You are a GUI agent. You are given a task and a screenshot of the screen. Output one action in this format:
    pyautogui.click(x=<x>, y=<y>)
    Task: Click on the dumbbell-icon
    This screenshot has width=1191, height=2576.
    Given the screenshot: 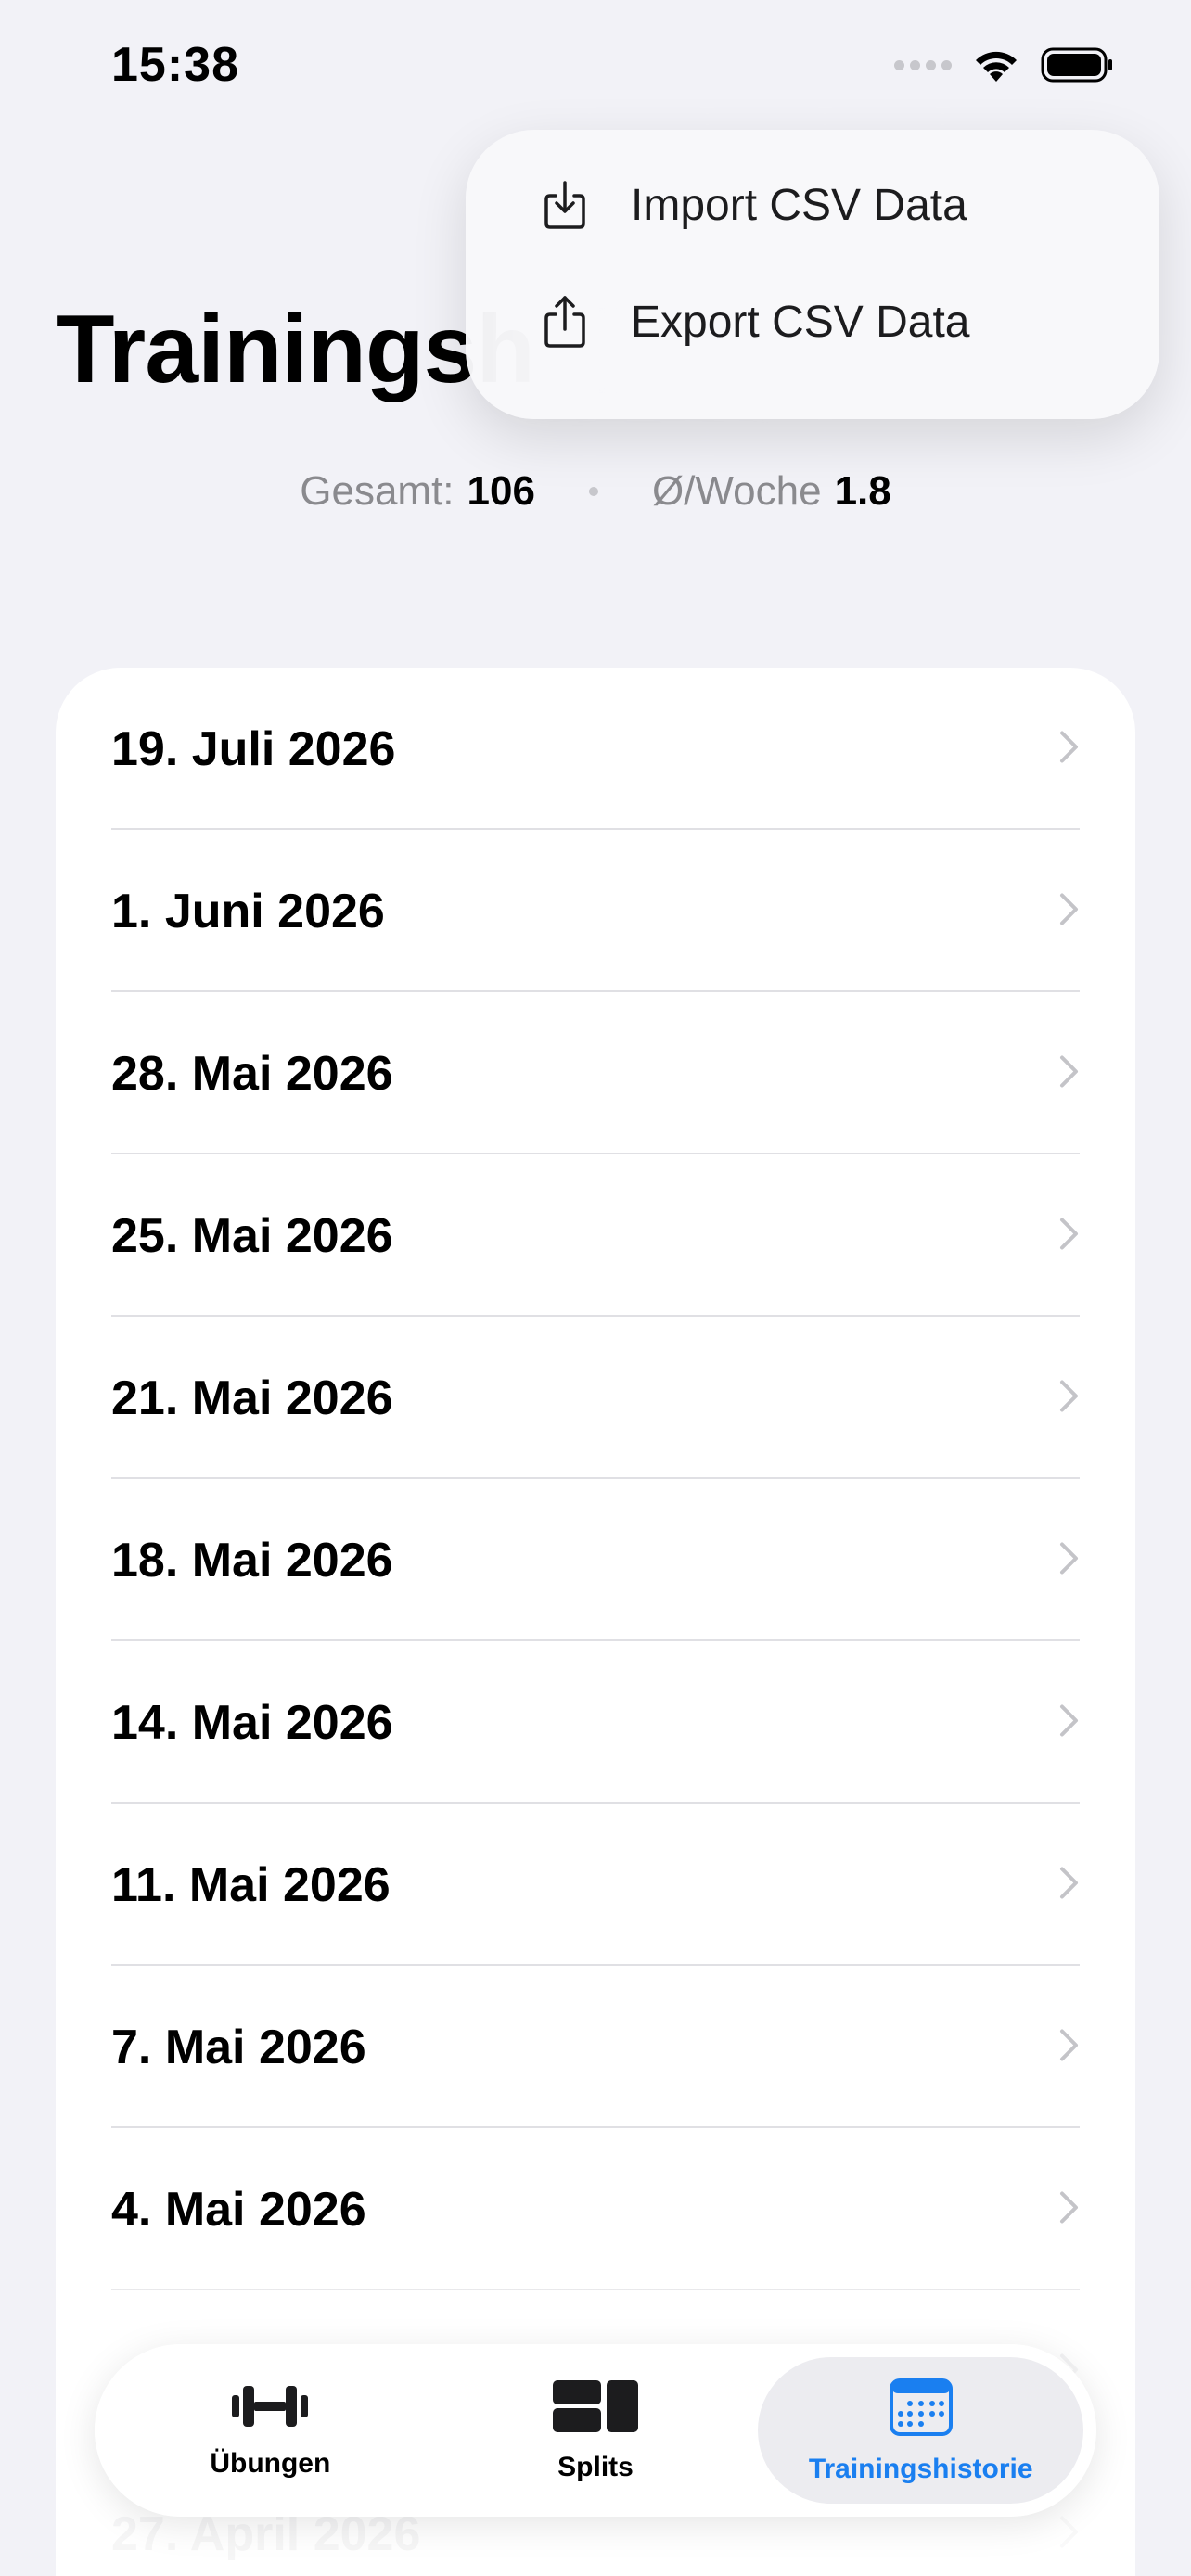 What is the action you would take?
    pyautogui.click(x=270, y=2408)
    